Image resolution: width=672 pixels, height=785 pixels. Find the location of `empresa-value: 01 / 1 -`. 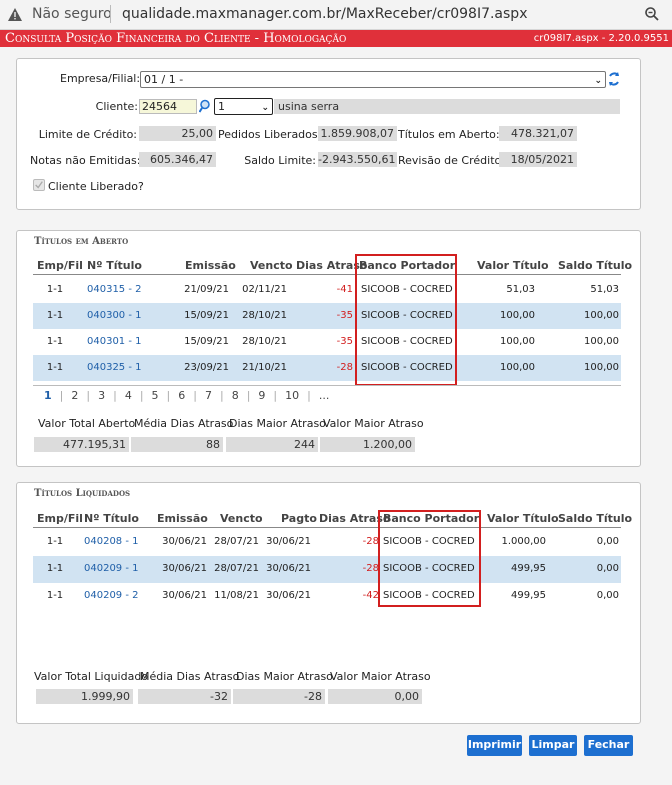

empresa-value: 01 / 1 - is located at coordinates (164, 79).